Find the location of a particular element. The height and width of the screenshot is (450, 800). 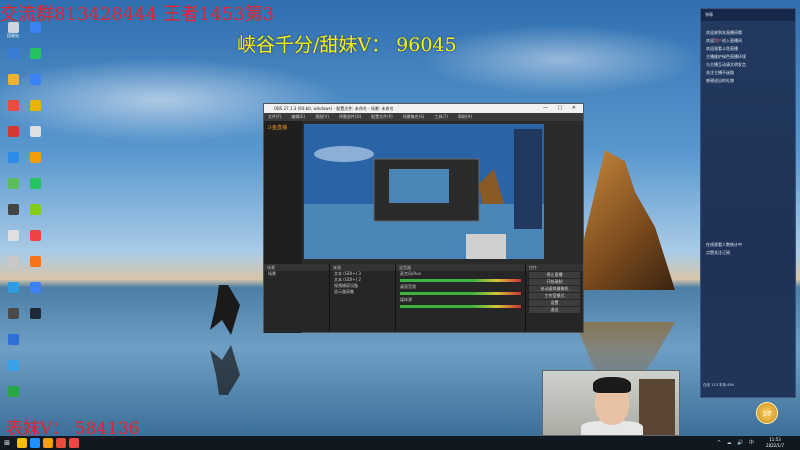

source-item: 显示器采集 is located at coordinates (362, 292).